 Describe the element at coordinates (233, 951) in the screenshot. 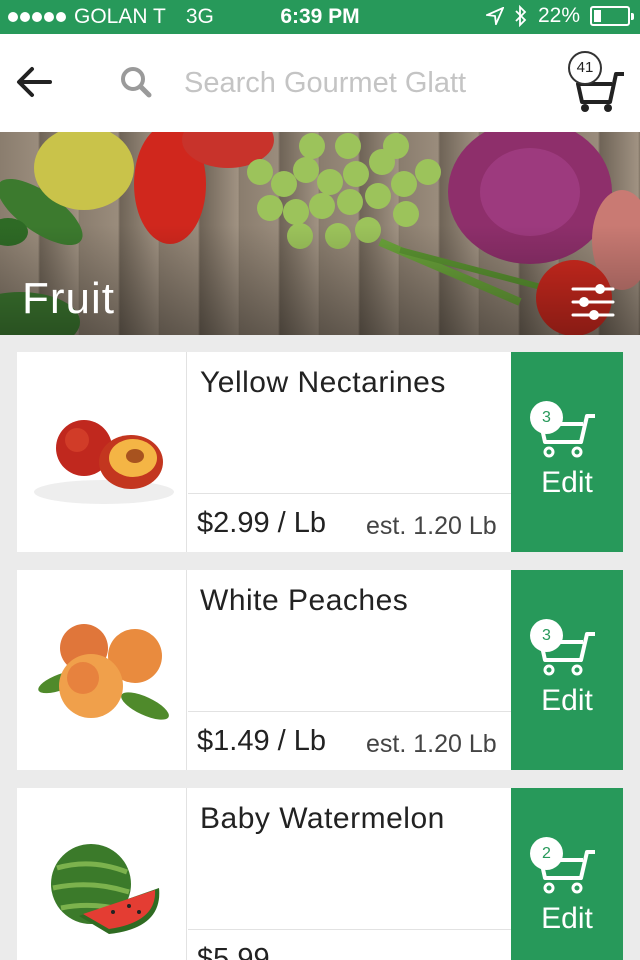

I see `product-price: $5.99` at that location.